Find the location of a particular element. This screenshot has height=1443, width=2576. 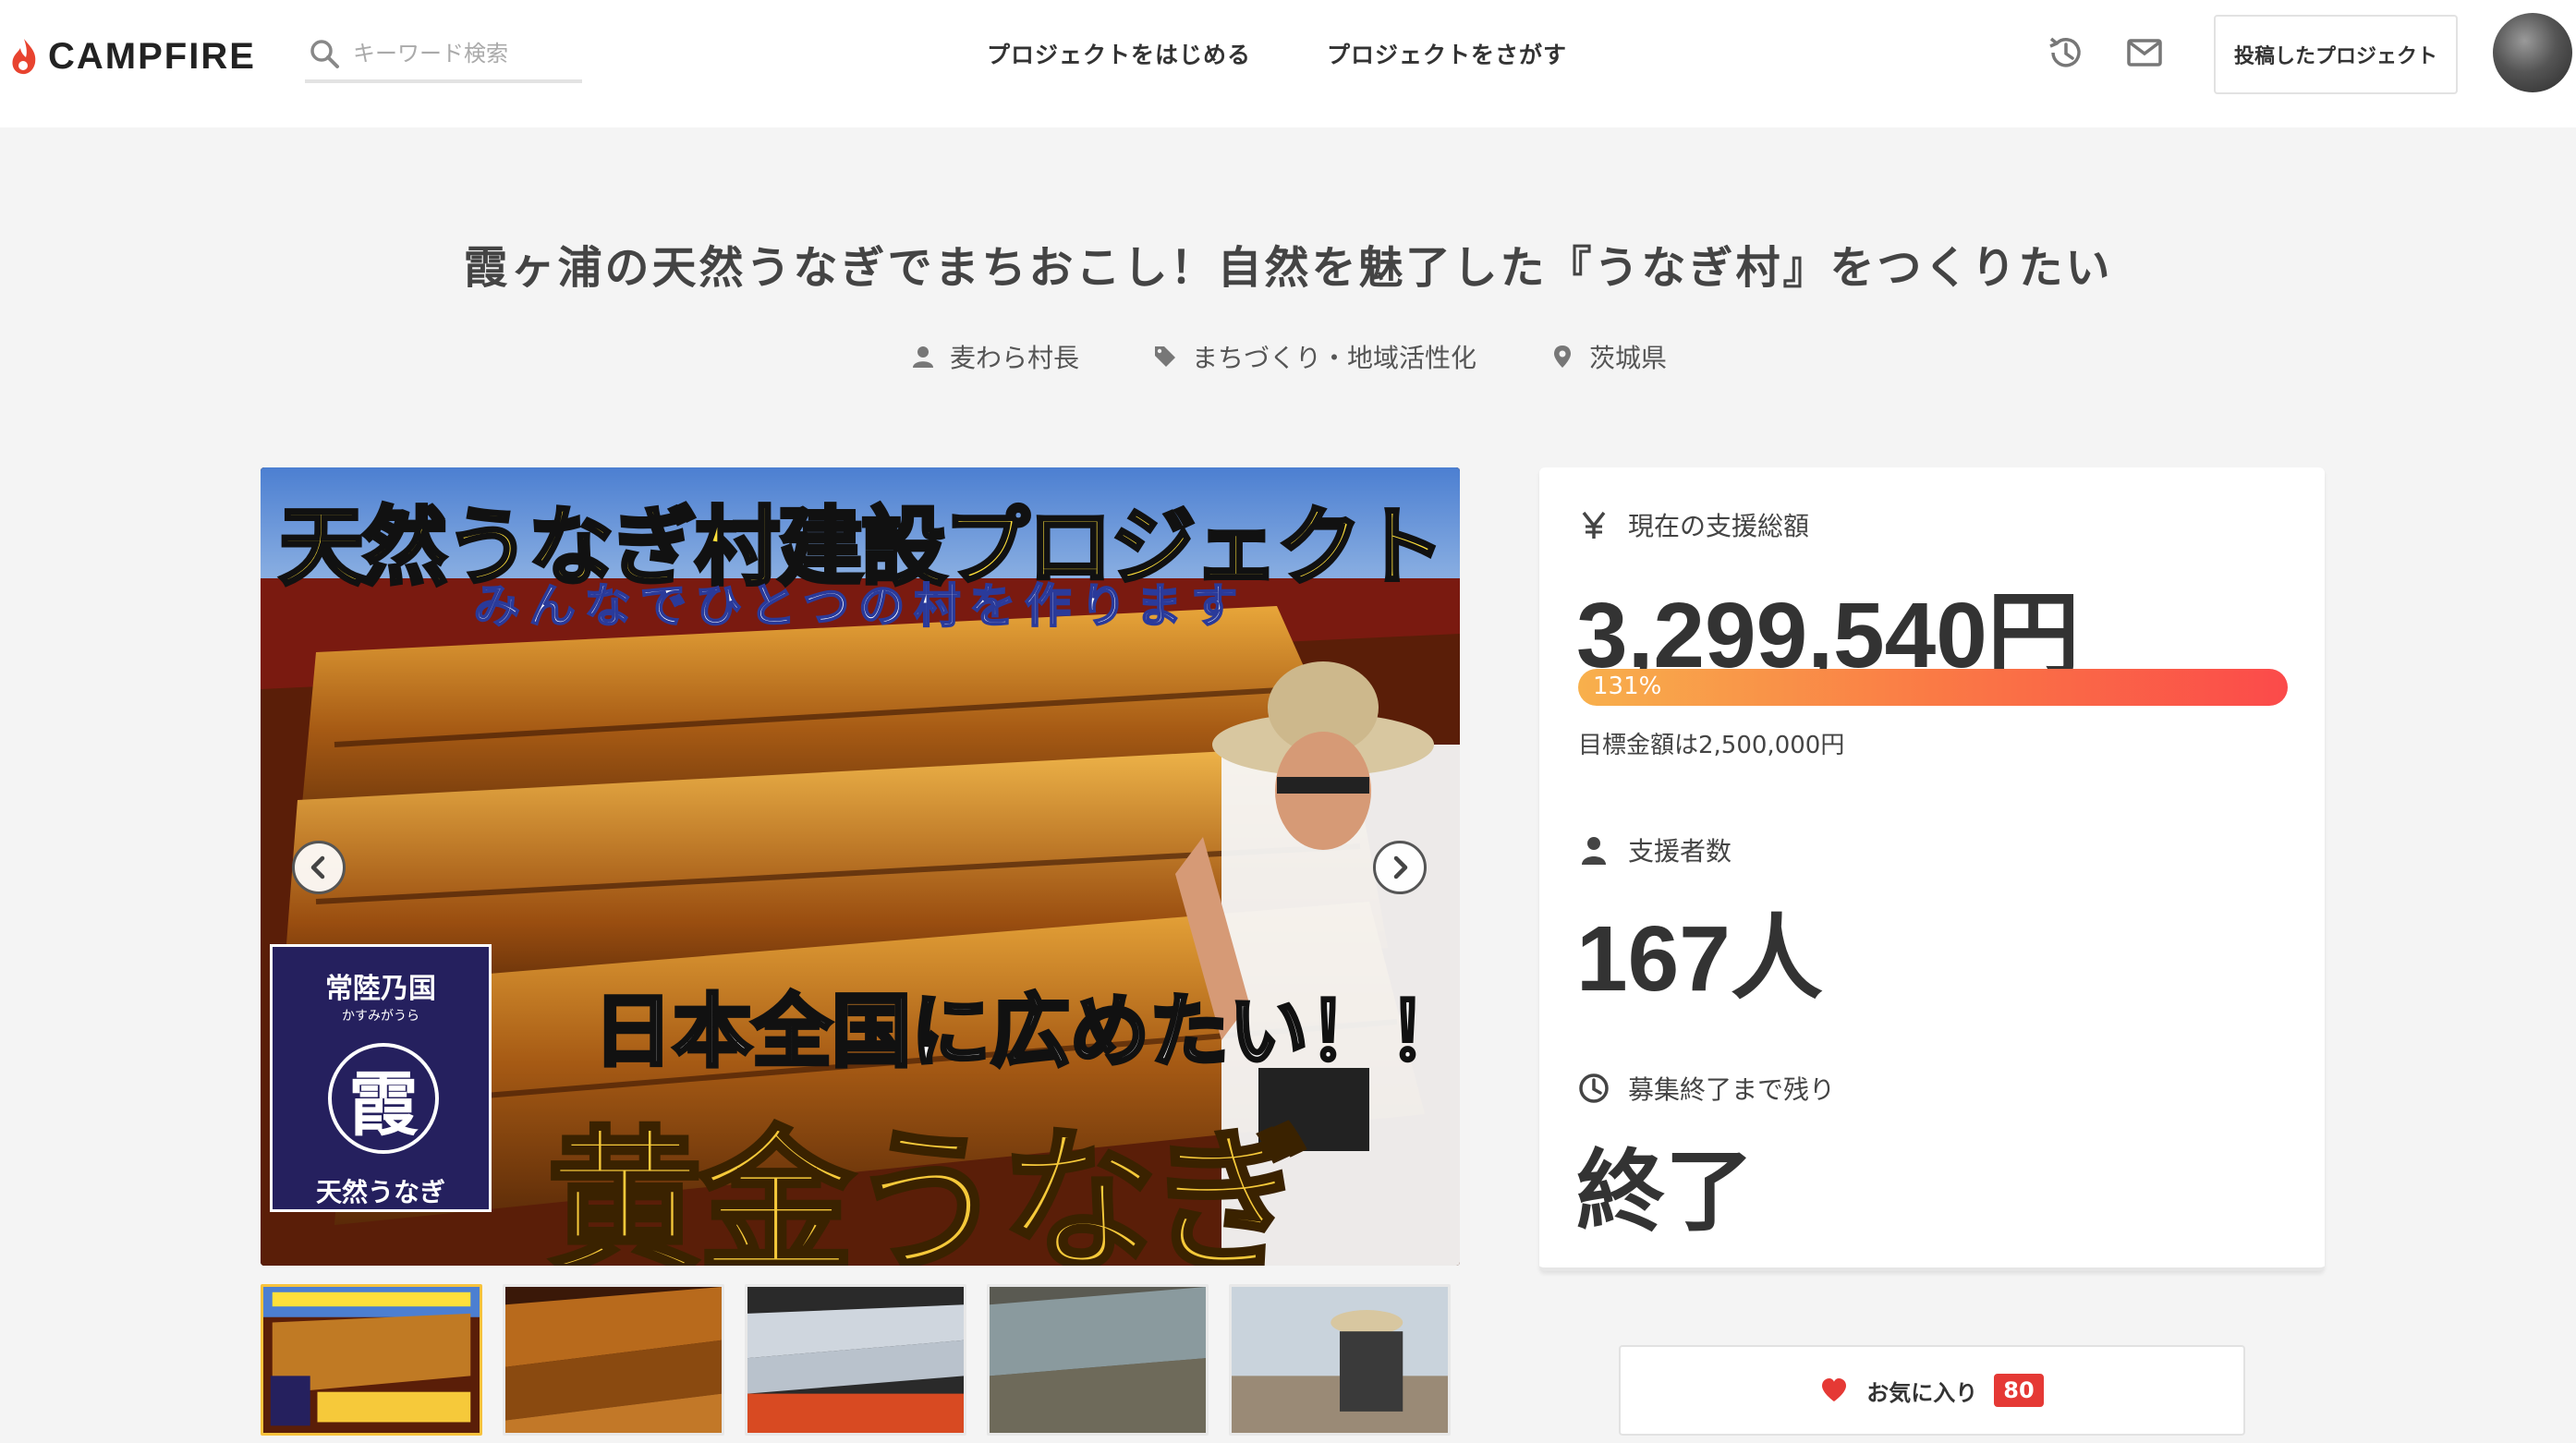

badge-title: 常陸乃国 is located at coordinates (380, 989).